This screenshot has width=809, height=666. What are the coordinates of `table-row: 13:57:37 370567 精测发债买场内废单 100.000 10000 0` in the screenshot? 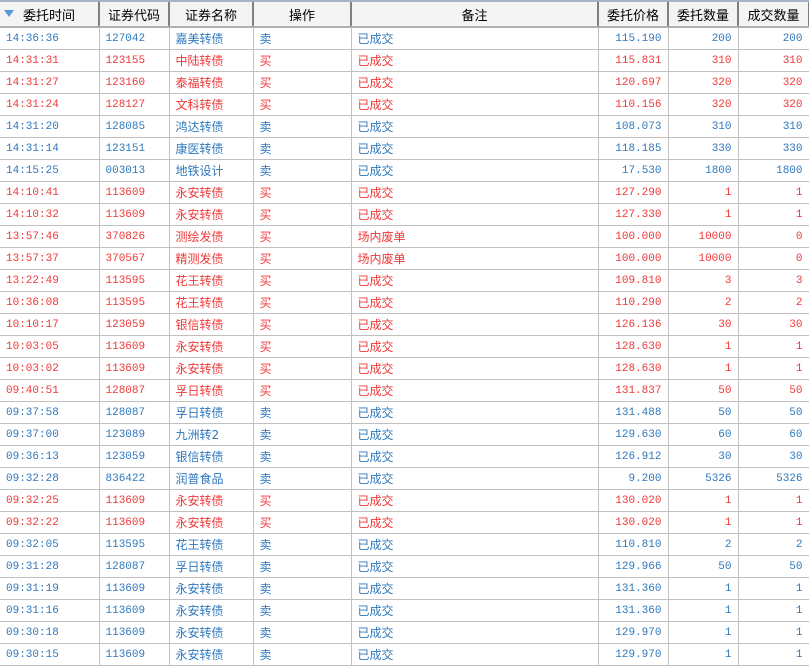 It's located at (404, 258).